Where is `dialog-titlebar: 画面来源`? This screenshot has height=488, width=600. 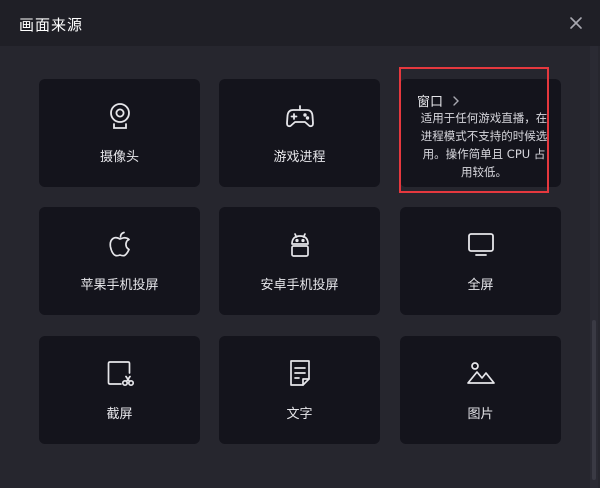
dialog-titlebar: 画面来源 is located at coordinates (300, 23).